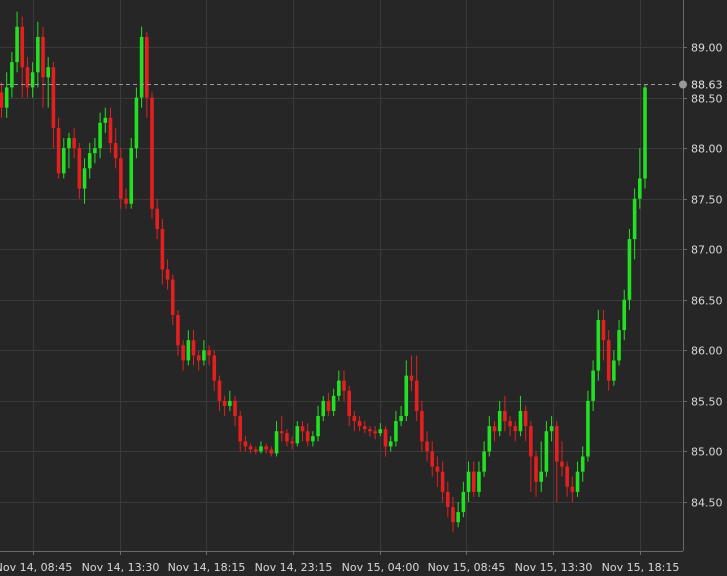 This screenshot has height=576, width=727. I want to click on y-tick-label: 85.00, so click(707, 452).